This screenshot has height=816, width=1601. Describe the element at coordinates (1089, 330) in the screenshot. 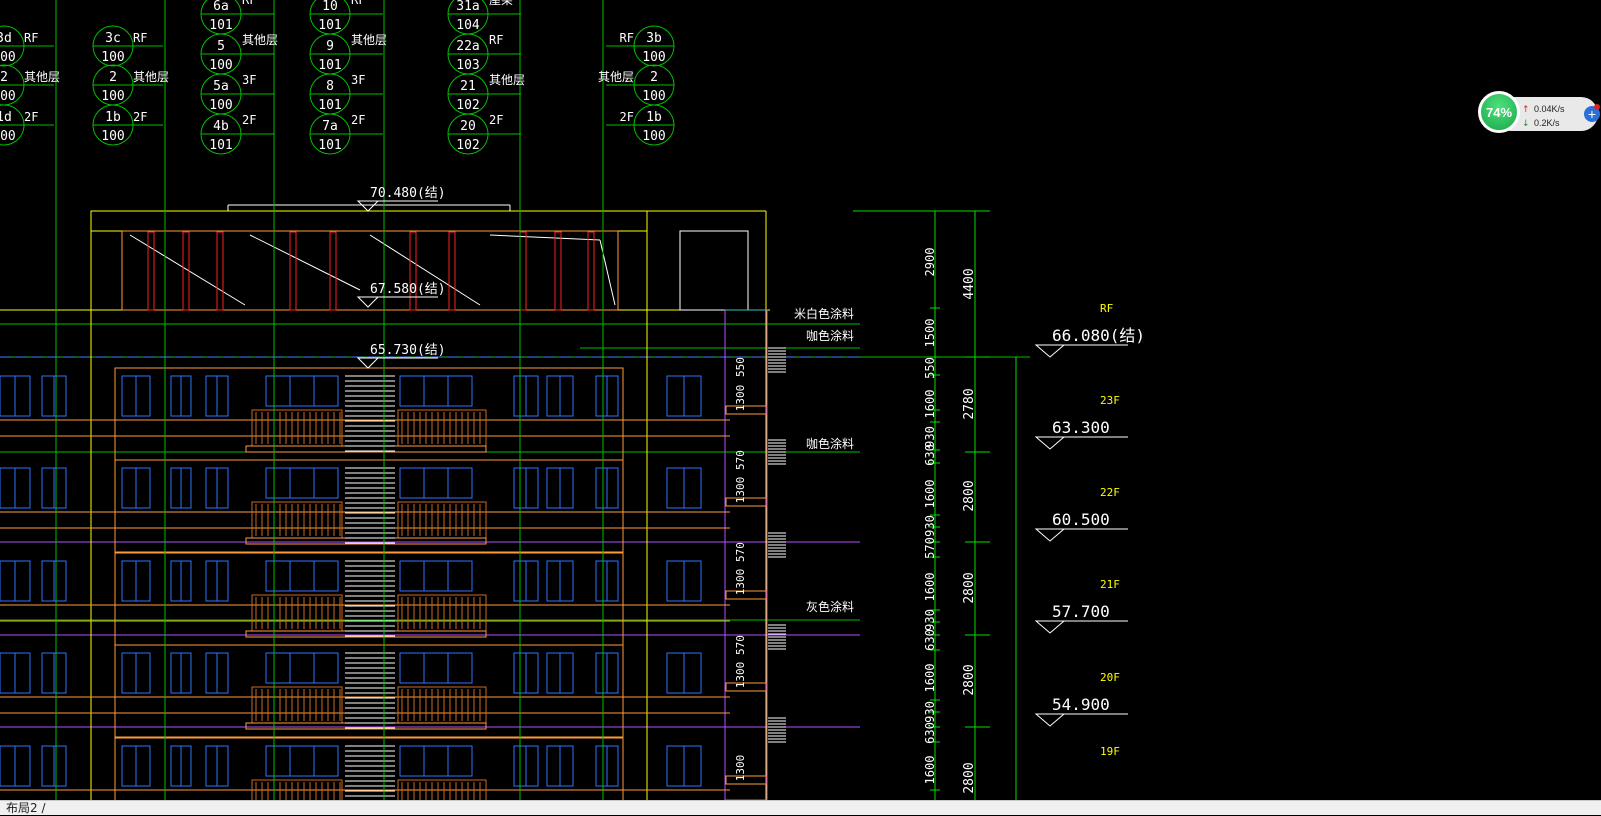

I see `level-marker: RF 66.080(结)` at that location.